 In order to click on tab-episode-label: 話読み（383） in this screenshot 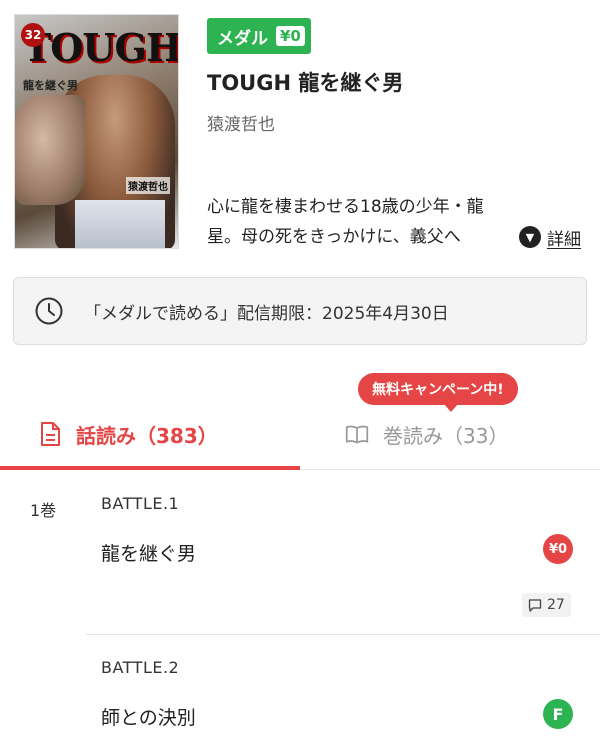, I will do `click(147, 435)`.